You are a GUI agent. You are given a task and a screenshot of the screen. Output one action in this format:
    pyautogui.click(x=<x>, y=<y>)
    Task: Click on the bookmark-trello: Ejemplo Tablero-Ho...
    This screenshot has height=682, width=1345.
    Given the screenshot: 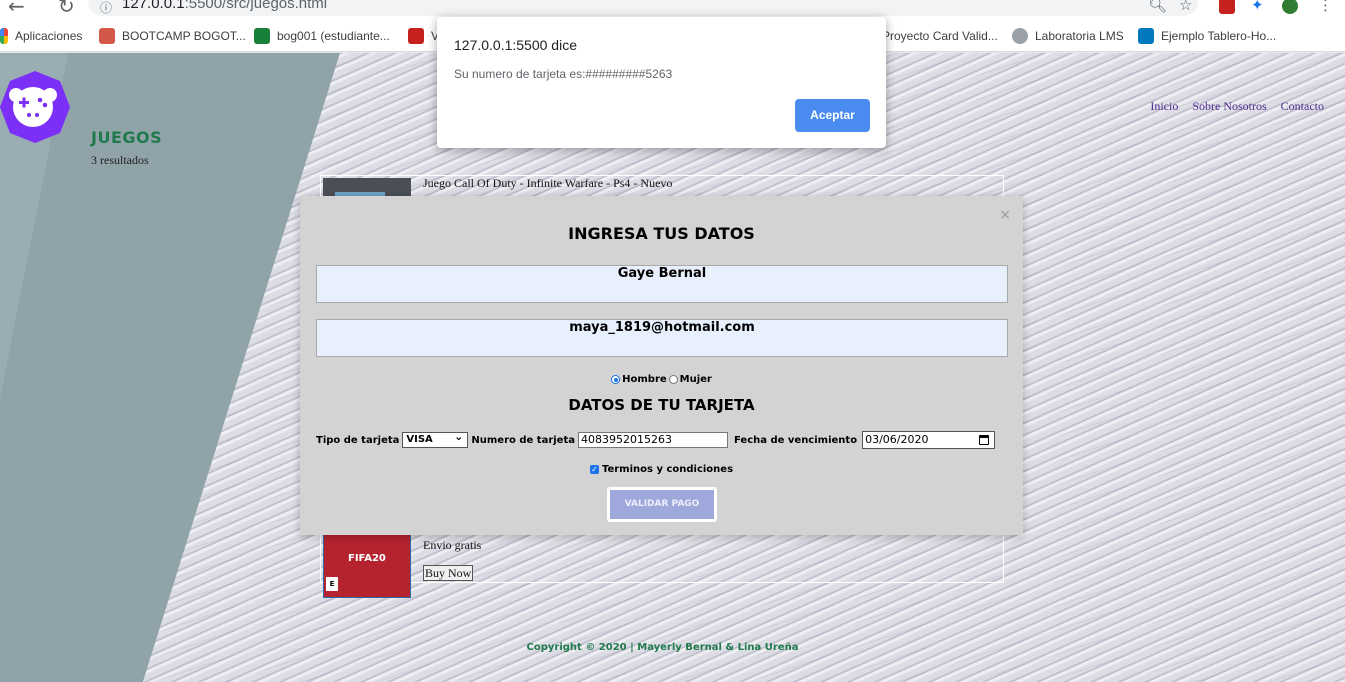 What is the action you would take?
    pyautogui.click(x=1207, y=36)
    